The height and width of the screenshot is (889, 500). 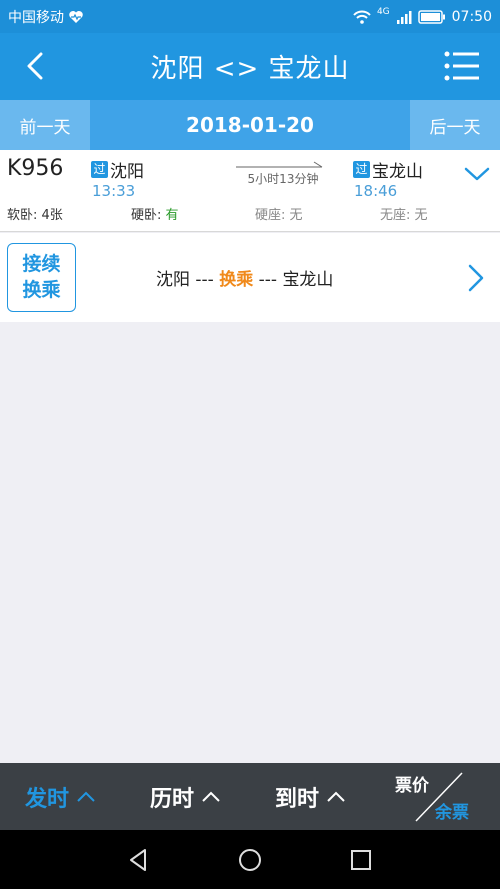 What do you see at coordinates (476, 278) in the screenshot?
I see `chevron-right-icon` at bounding box center [476, 278].